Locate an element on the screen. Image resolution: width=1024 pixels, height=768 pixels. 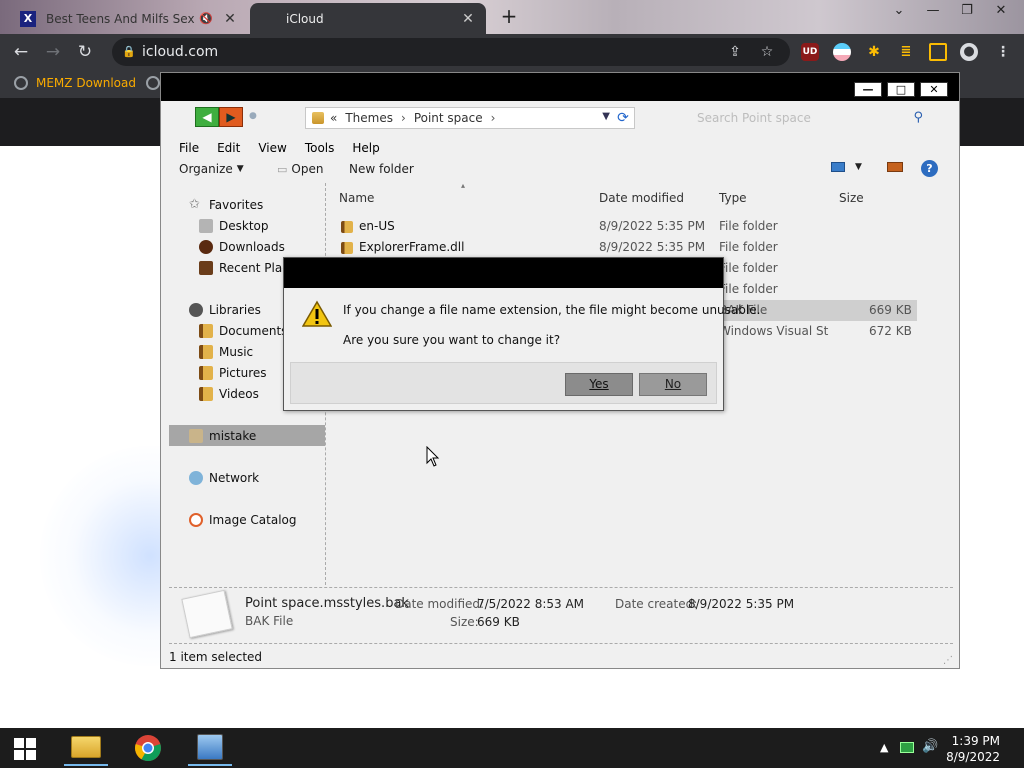
view-options-button: ▼ is located at coordinates (846, 167).